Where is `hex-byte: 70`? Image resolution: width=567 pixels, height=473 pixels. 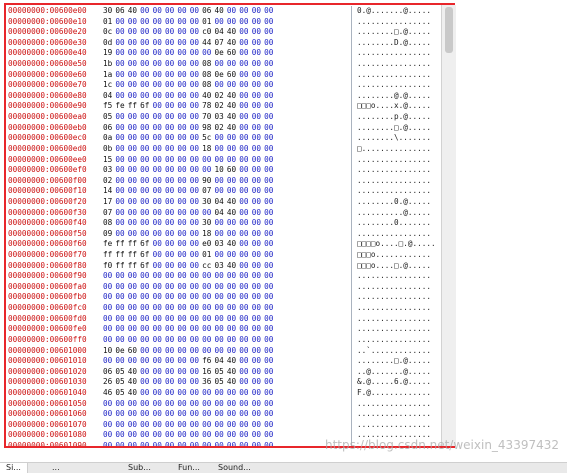
hex-byte: 70 is located at coordinates (208, 117).